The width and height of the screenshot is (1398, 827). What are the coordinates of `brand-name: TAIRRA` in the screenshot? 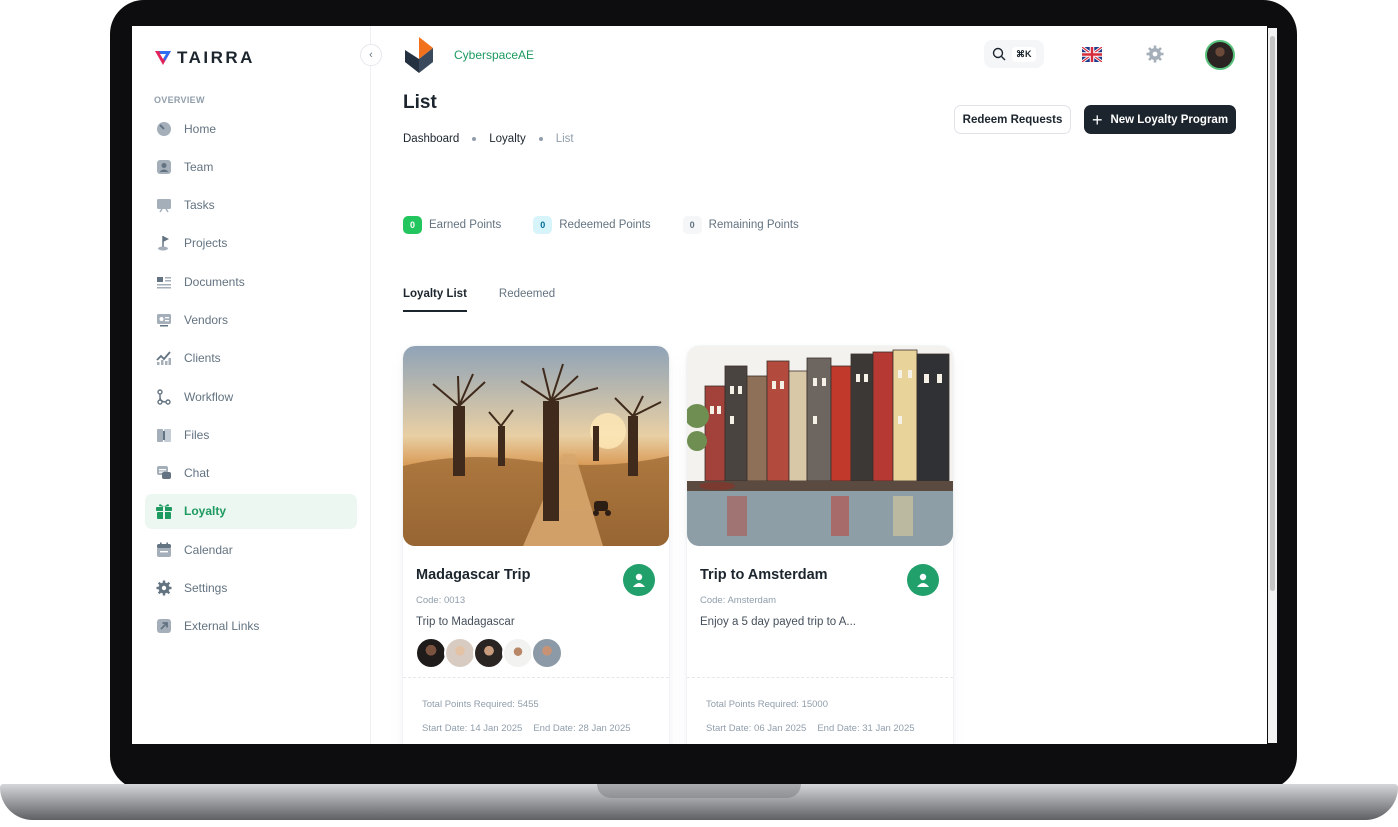 It's located at (216, 57).